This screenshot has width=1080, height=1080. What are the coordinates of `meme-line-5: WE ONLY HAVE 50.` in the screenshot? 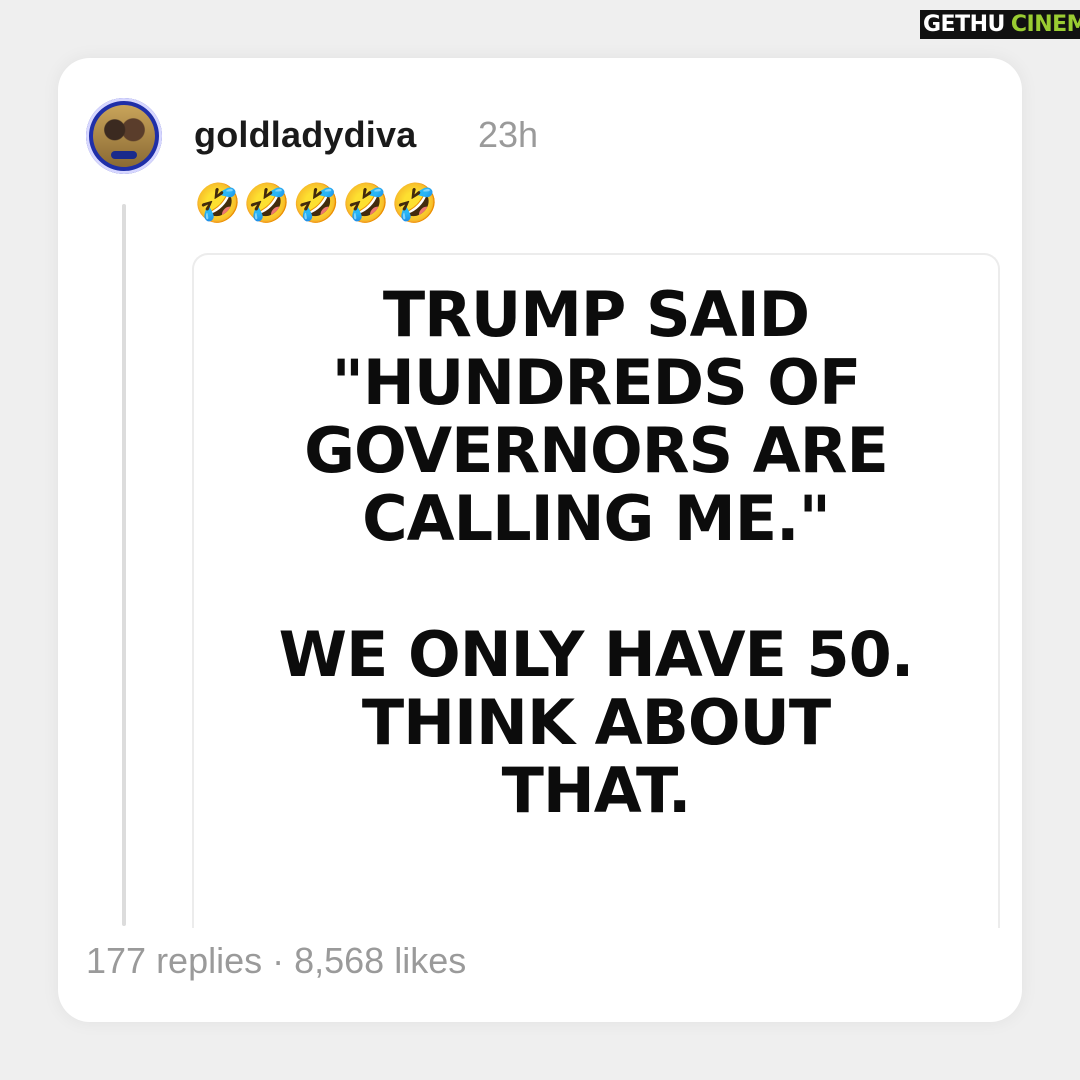 It's located at (596, 654).